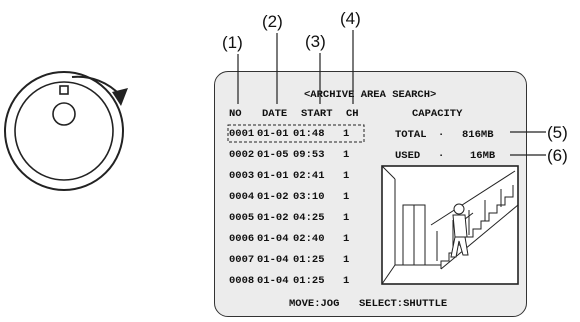  Describe the element at coordinates (242, 281) in the screenshot. I see `row-no: 0008` at that location.